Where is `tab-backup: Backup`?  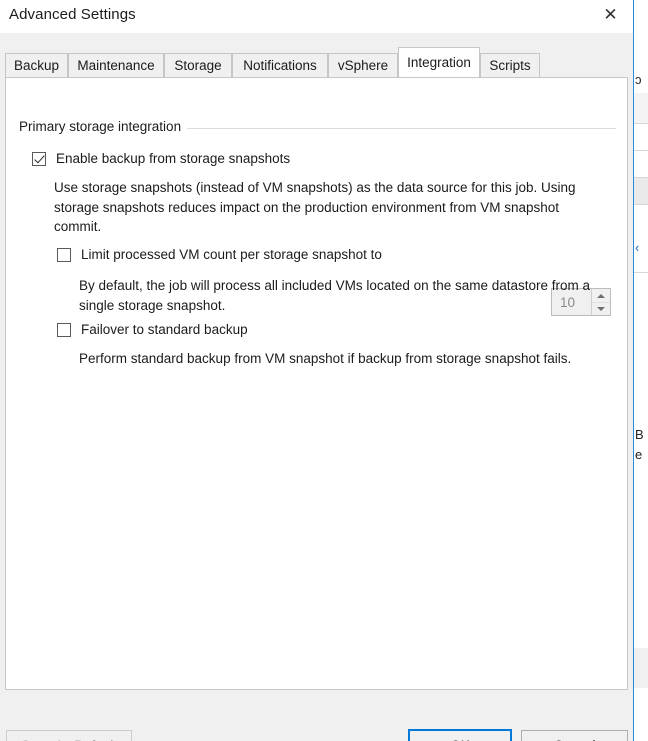 tab-backup: Backup is located at coordinates (36, 65).